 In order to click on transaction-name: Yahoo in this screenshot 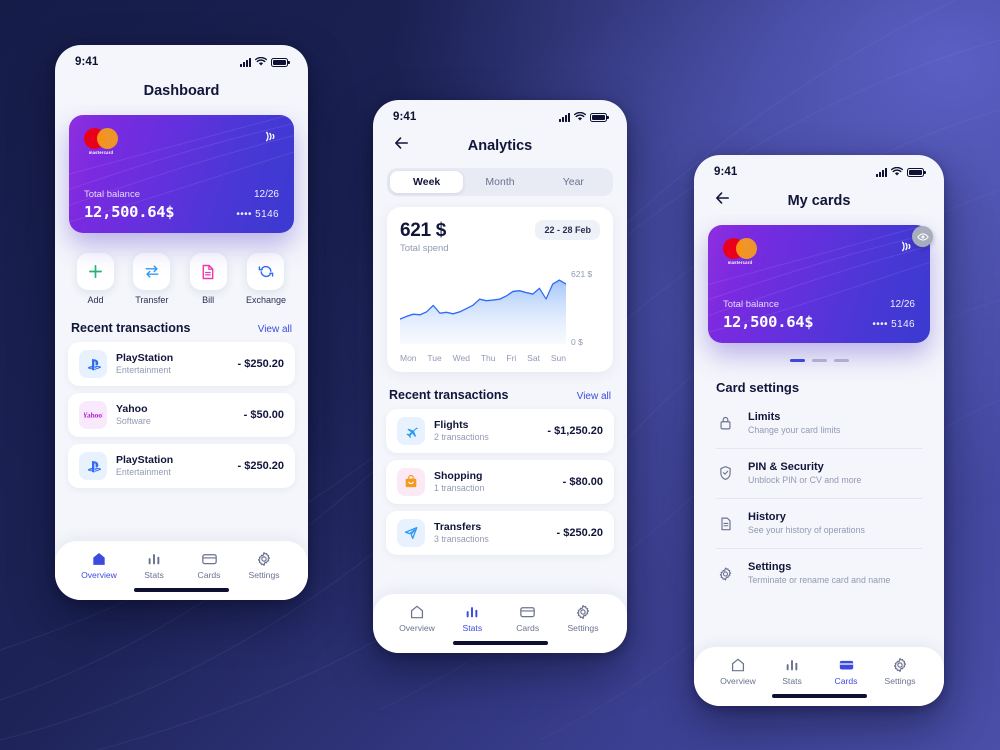, I will do `click(132, 408)`.